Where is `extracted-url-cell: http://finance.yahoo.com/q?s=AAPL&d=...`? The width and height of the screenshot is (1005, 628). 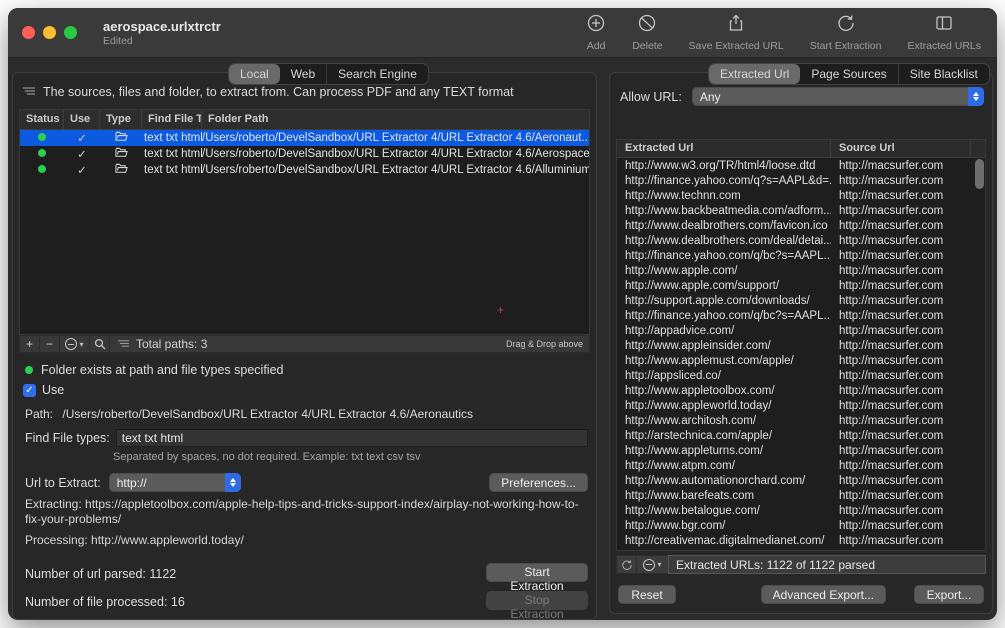
extracted-url-cell: http://finance.yahoo.com/q?s=AAPL&d=... is located at coordinates (728, 180).